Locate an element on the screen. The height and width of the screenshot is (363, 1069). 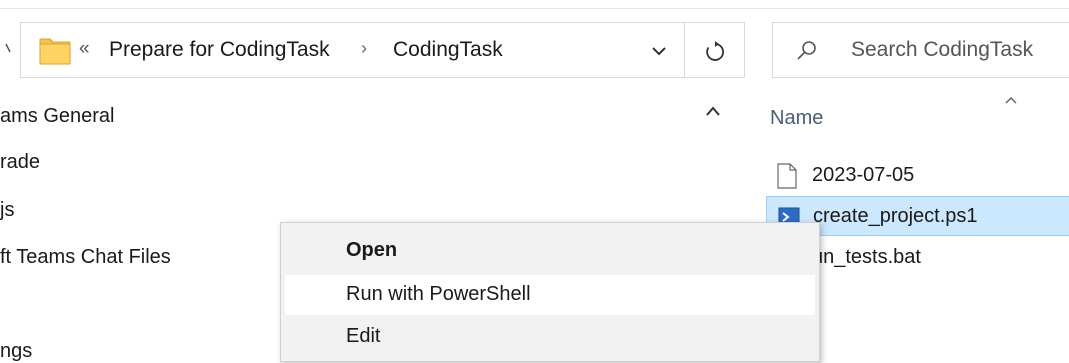
file-name: 2023-07-05 is located at coordinates (863, 175).